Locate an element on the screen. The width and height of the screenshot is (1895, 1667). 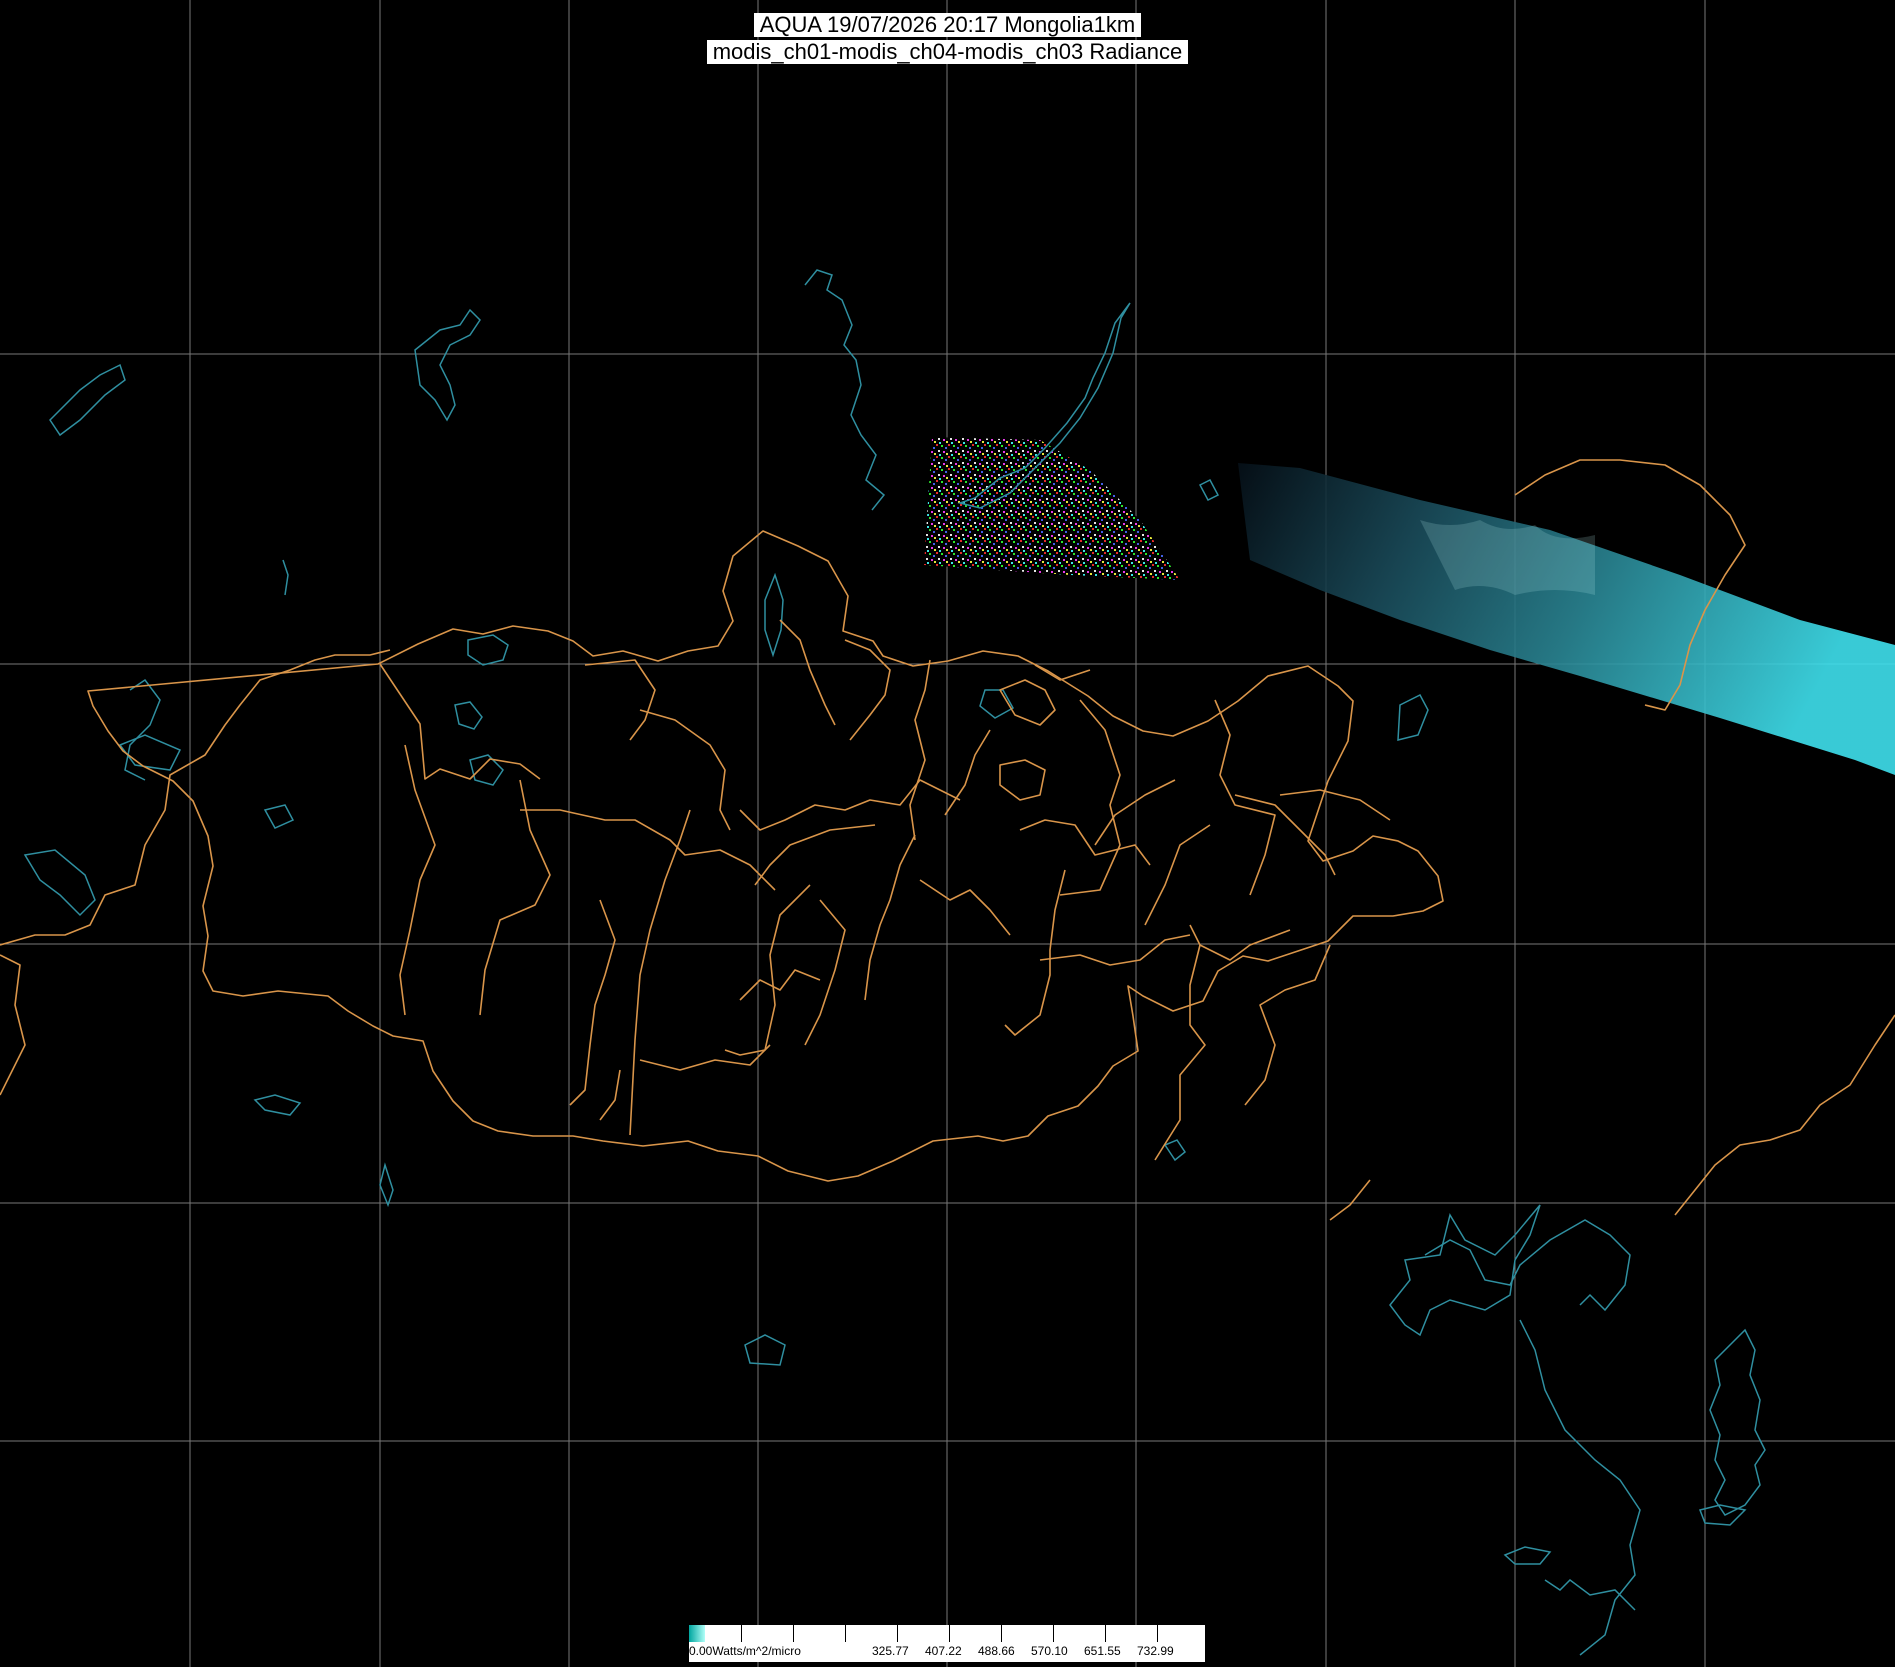
lake-small-west is located at coordinates (386, 1185).